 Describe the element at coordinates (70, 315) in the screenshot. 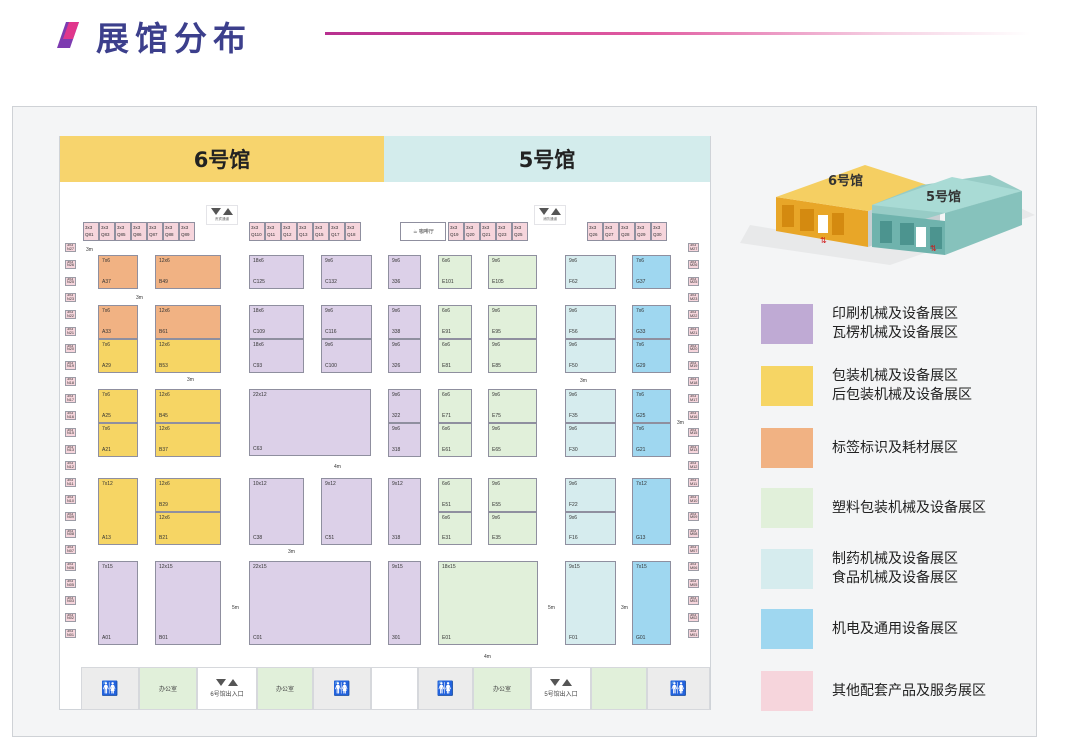

I see `side-booth: 3x3 N22` at that location.